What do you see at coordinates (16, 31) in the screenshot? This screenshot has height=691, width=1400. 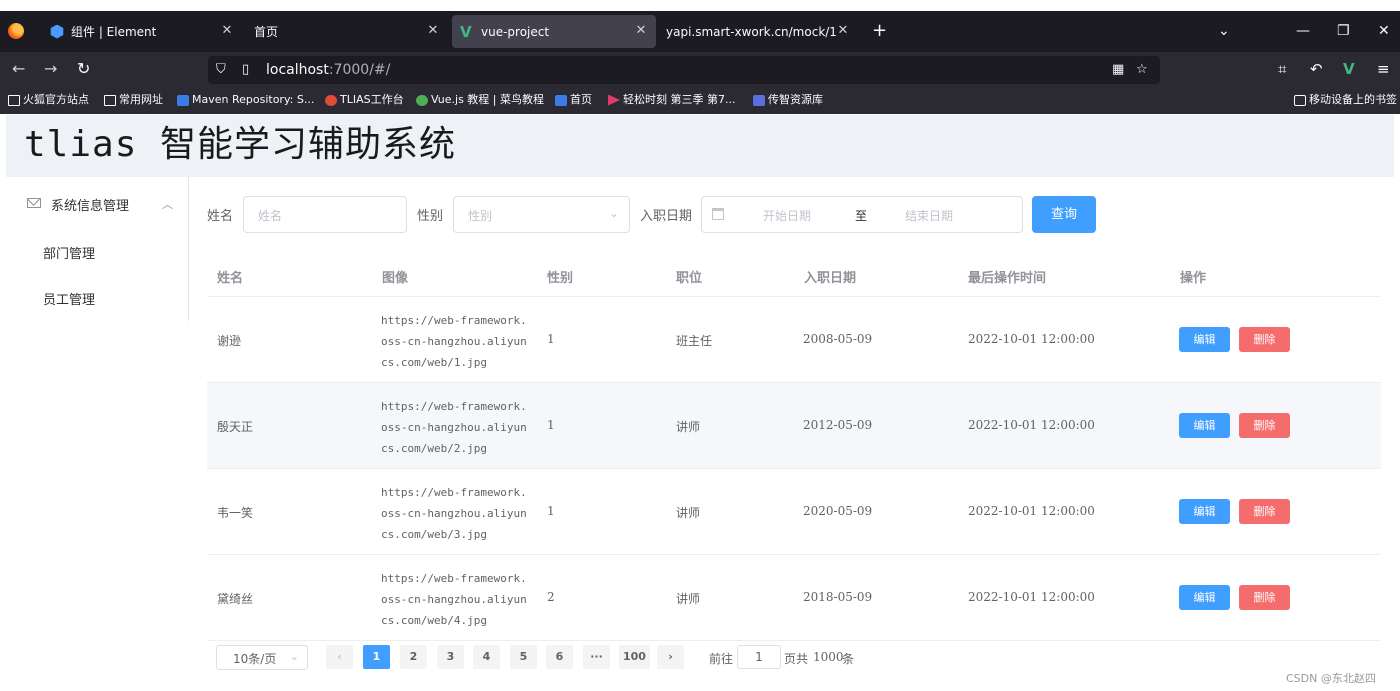 I see `firefox-menu-icon` at bounding box center [16, 31].